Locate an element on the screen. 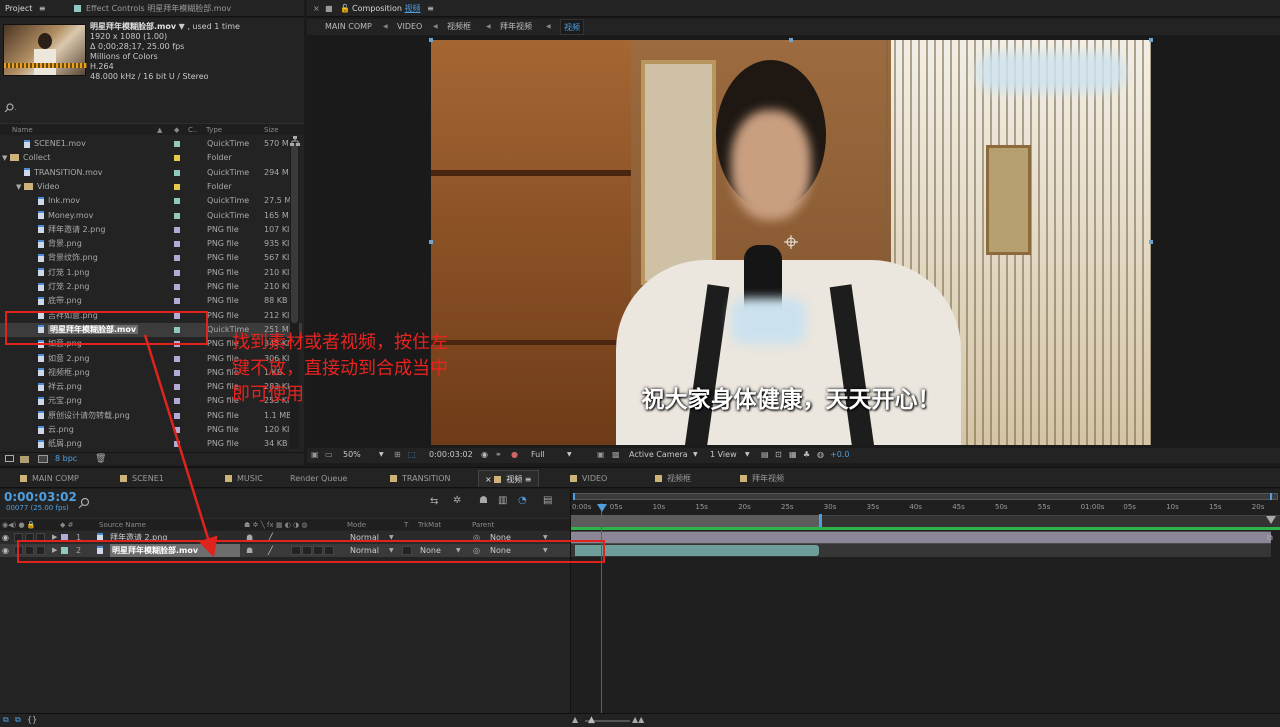 The image size is (1280, 727). drag-arrow is located at coordinates (180, 446).